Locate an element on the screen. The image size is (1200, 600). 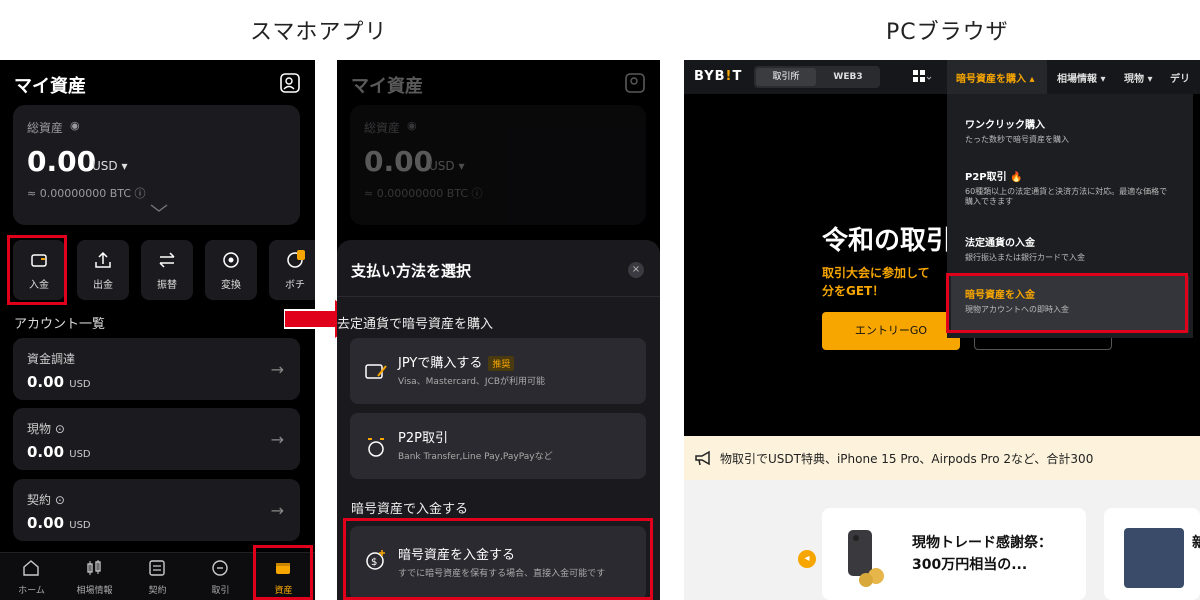
convert-icon is located at coordinates (231, 260).